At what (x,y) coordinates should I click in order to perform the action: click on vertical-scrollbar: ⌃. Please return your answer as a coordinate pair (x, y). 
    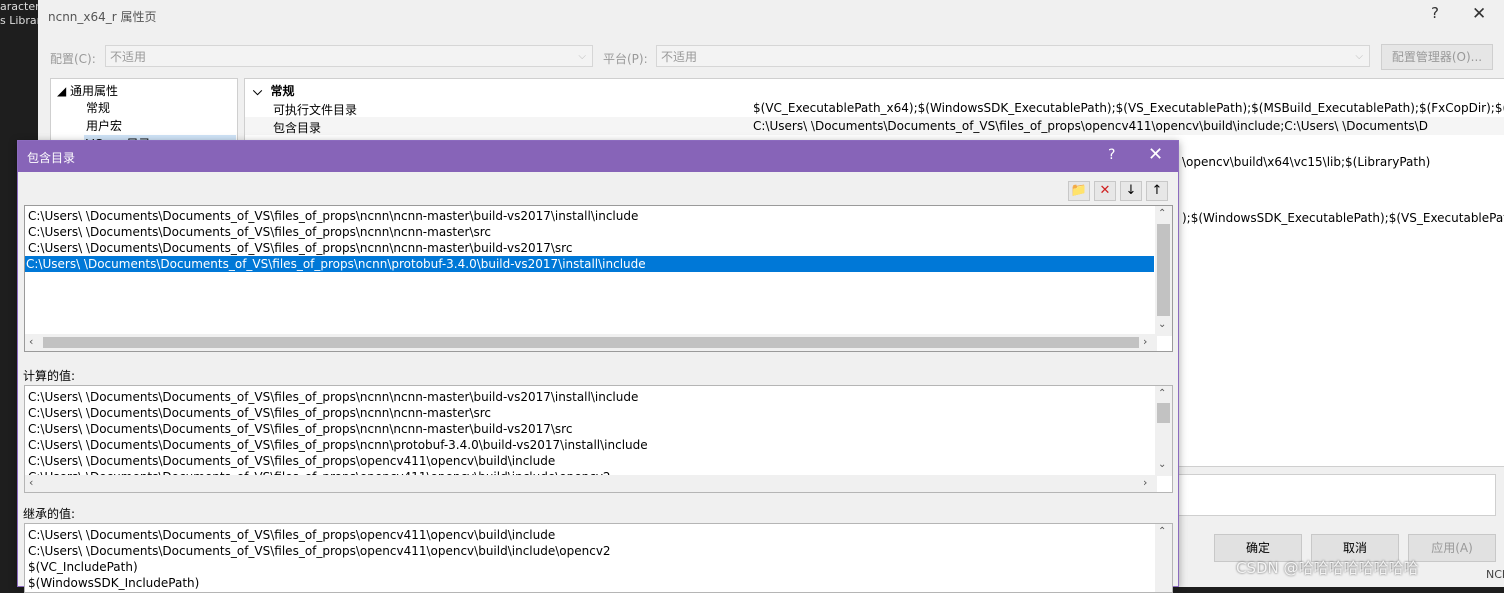
    Looking at the image, I should click on (1163, 558).